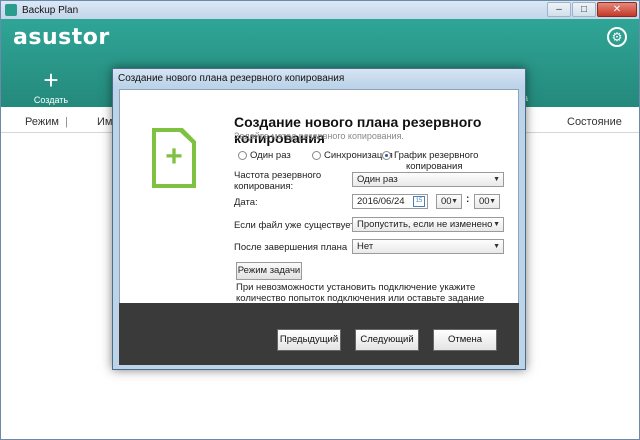  I want to click on minute-select: 00 ▼, so click(487, 201).